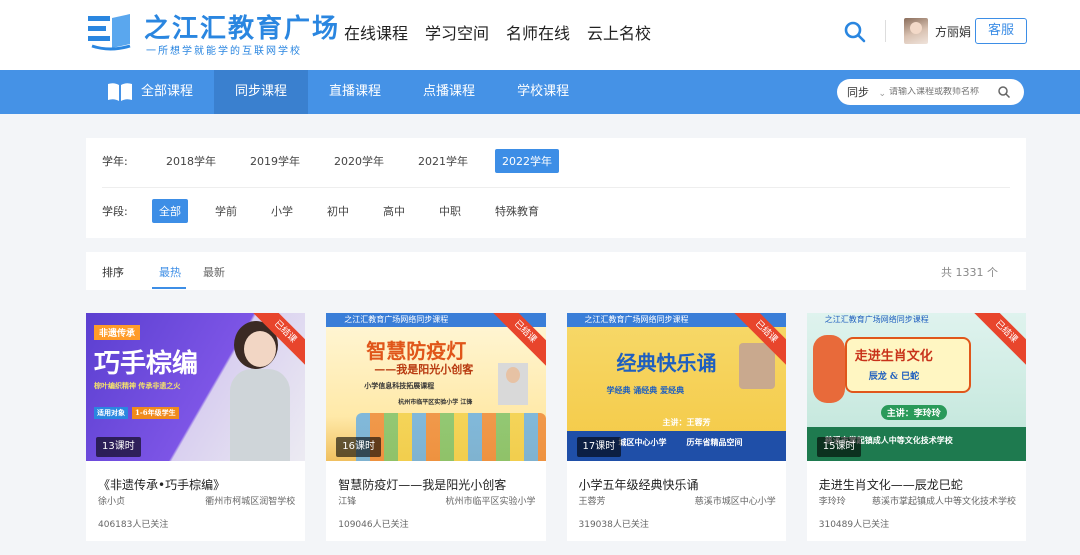 The image size is (1080, 555). What do you see at coordinates (338, 211) in the screenshot?
I see `stage-option-junior: 初中` at bounding box center [338, 211].